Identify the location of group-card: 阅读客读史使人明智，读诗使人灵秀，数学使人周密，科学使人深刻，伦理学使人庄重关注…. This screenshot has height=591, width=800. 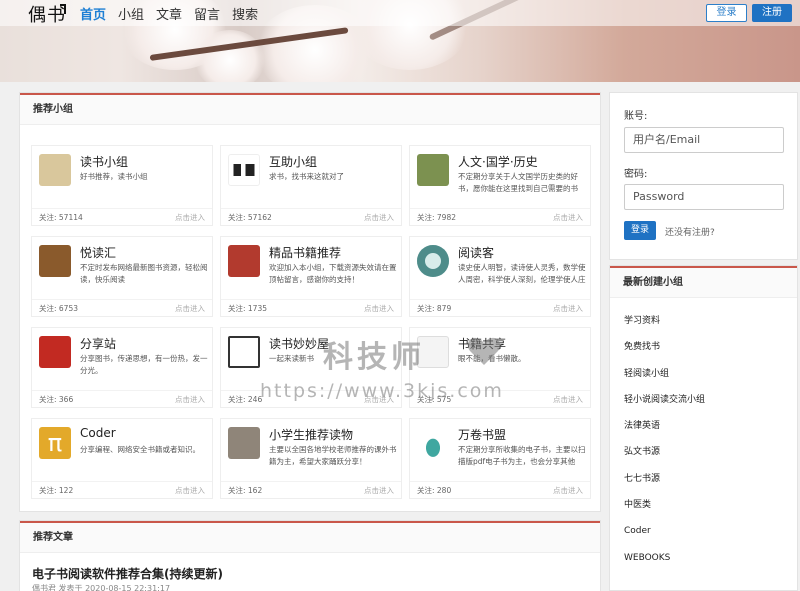
(500, 276).